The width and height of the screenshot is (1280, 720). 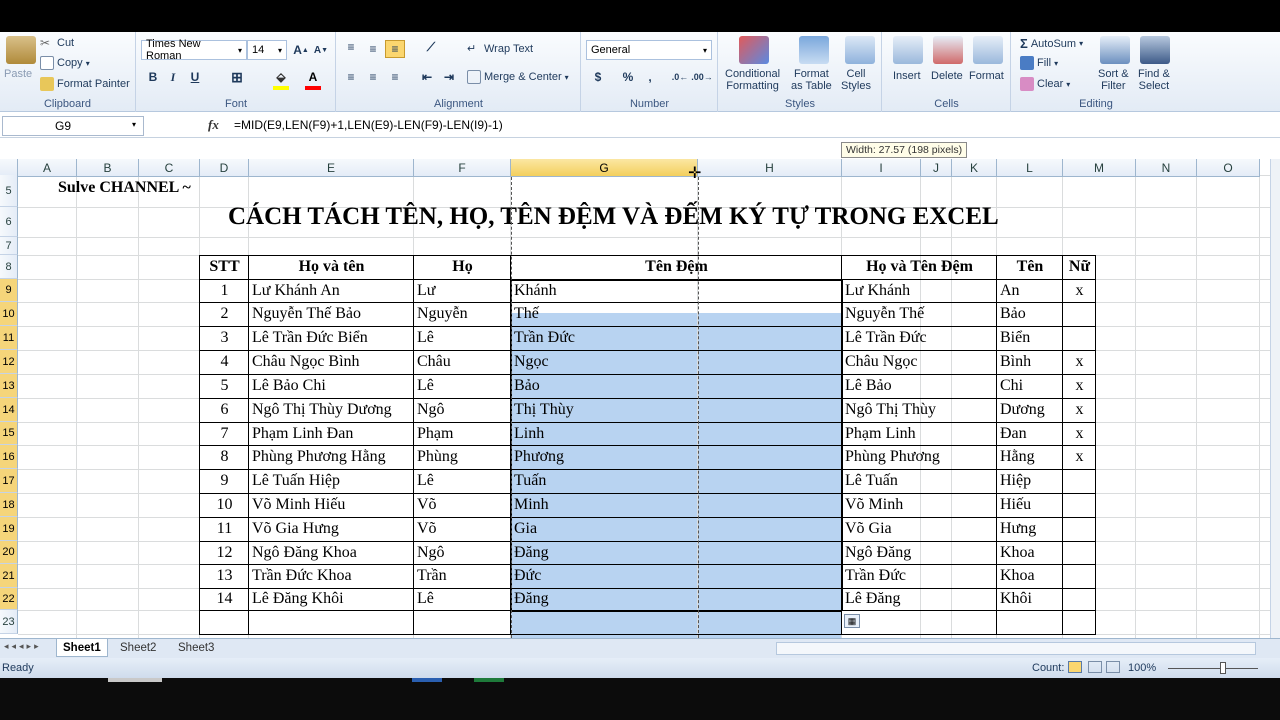 What do you see at coordinates (676, 362) in the screenshot?
I see `table-cell: Ngọc` at bounding box center [676, 362].